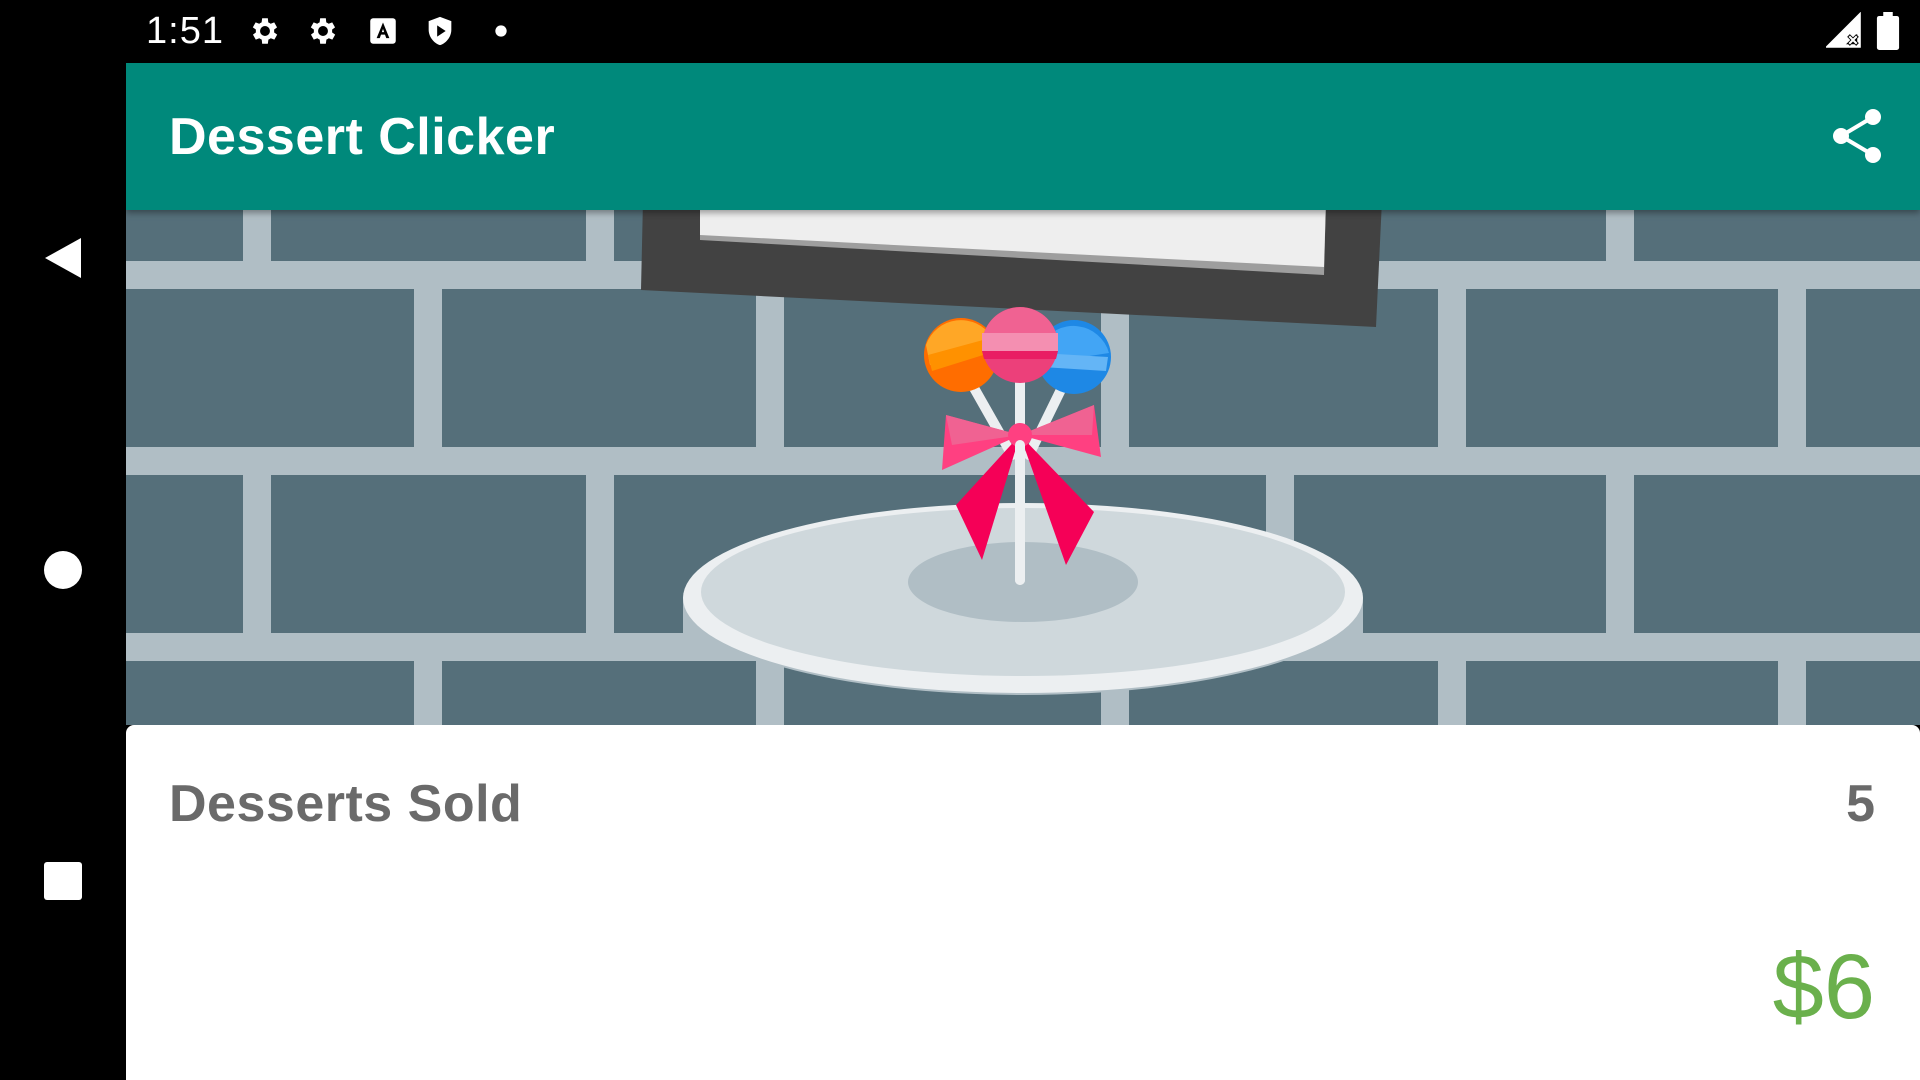 The image size is (1920, 1080). Describe the element at coordinates (1026, 465) in the screenshot. I see `lollipop-icon` at that location.